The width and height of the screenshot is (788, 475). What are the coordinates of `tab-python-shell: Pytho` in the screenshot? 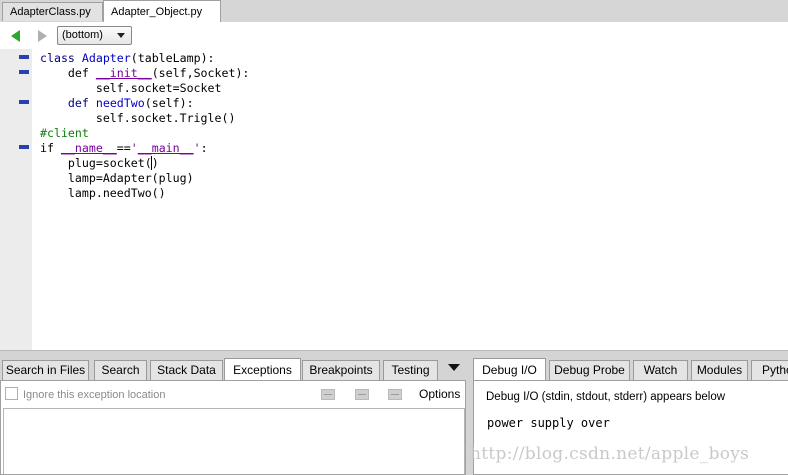 It's located at (769, 370).